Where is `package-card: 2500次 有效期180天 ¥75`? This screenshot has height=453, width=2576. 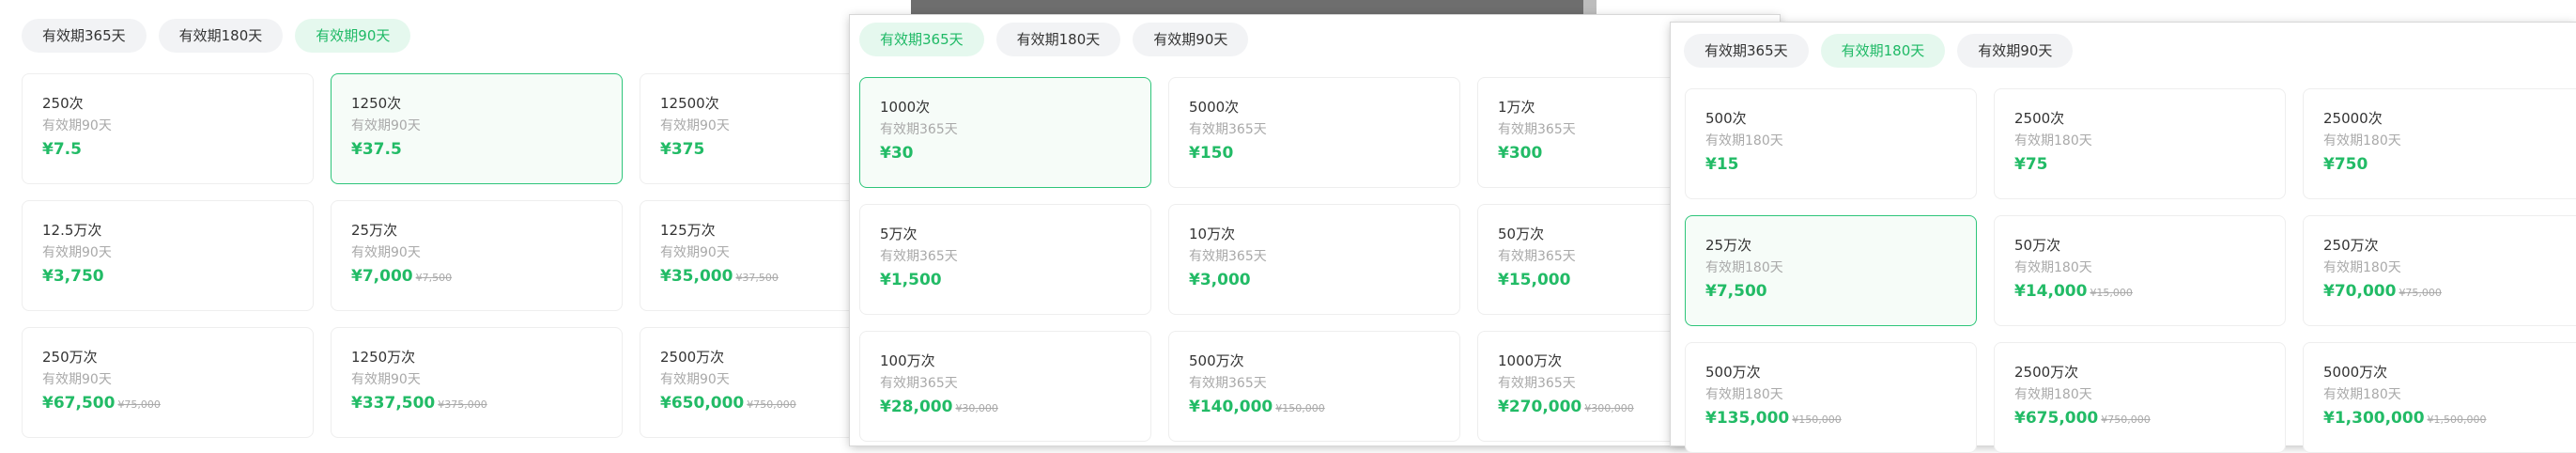
package-card: 2500次 有效期180天 ¥75 is located at coordinates (2140, 144).